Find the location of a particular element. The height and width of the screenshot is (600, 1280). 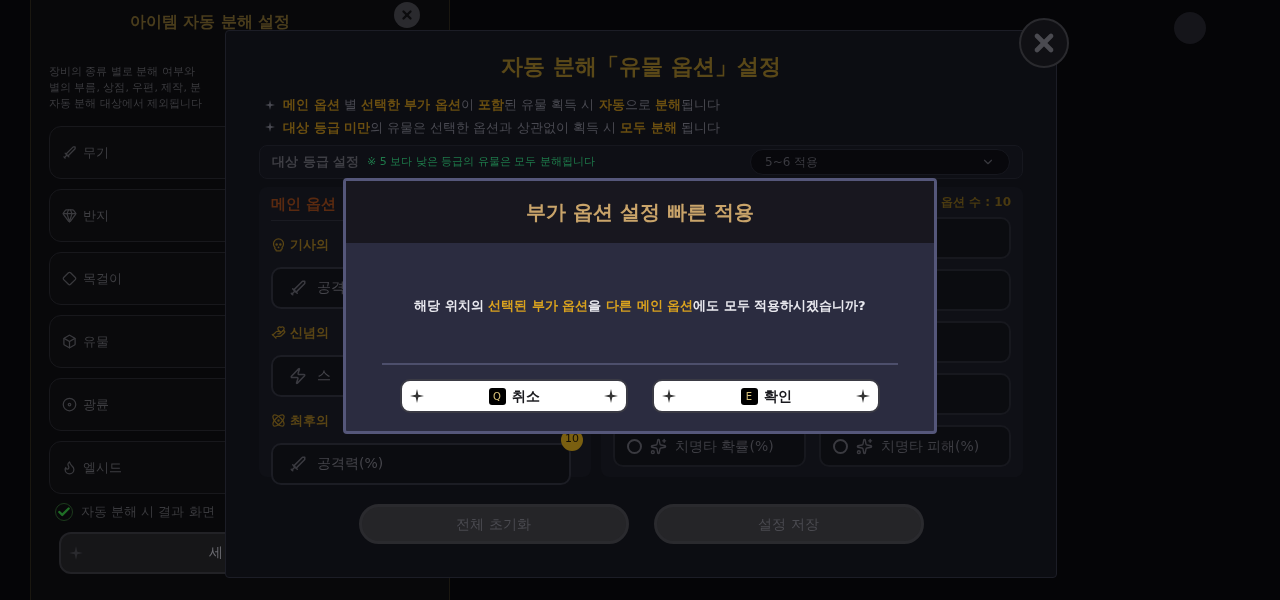

group-name: 신념의 is located at coordinates (309, 332).